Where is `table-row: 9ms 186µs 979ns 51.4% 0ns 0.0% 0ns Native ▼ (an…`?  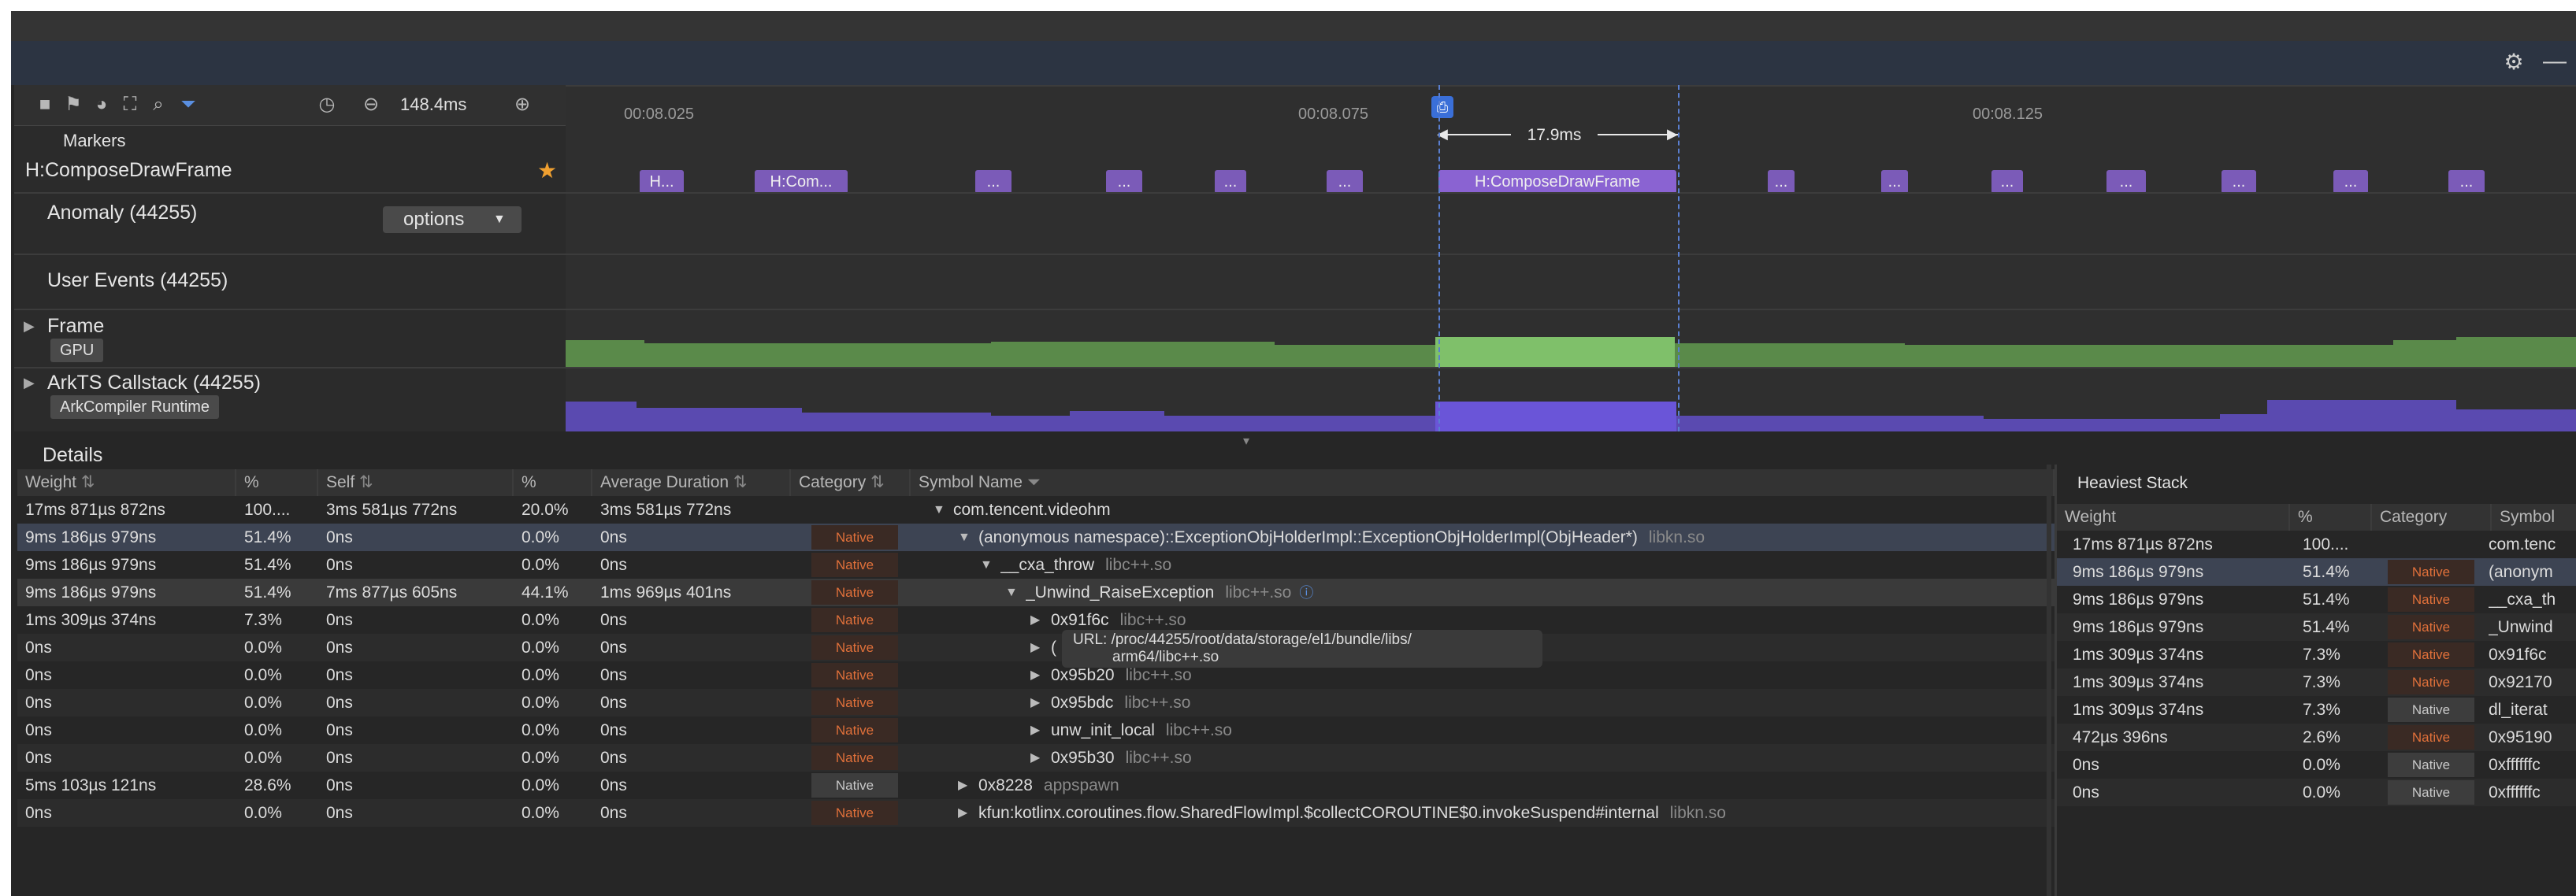
table-row: 9ms 186µs 979ns 51.4% 0ns 0.0% 0ns Native ▼ (an… is located at coordinates (1035, 538).